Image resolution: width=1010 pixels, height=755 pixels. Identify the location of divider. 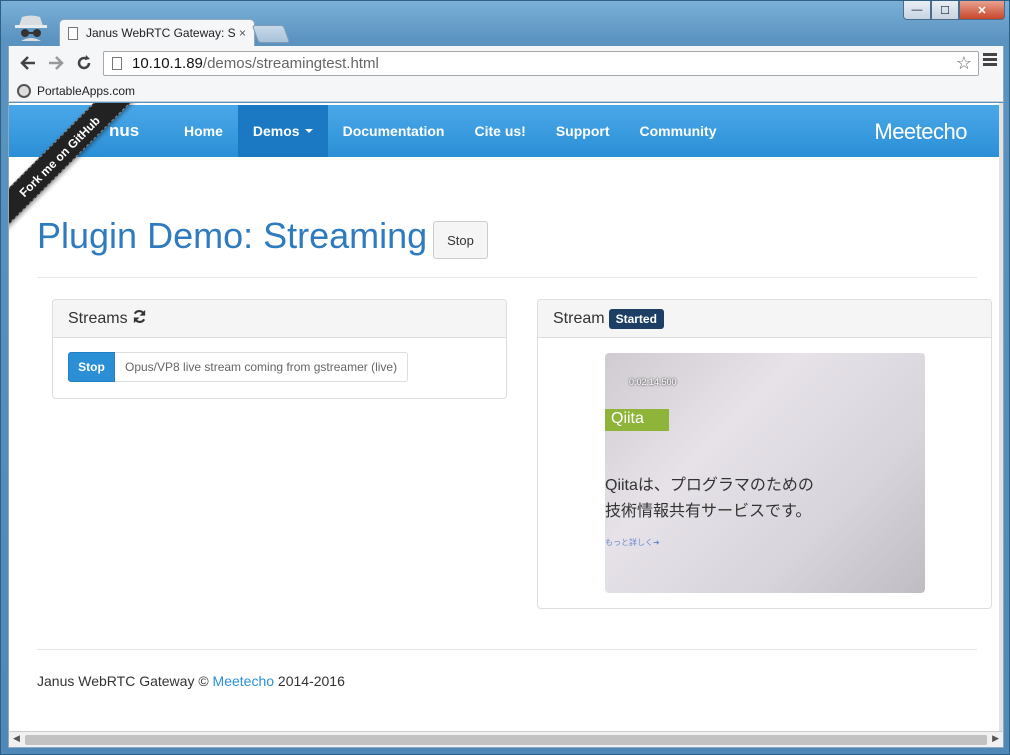
(507, 277).